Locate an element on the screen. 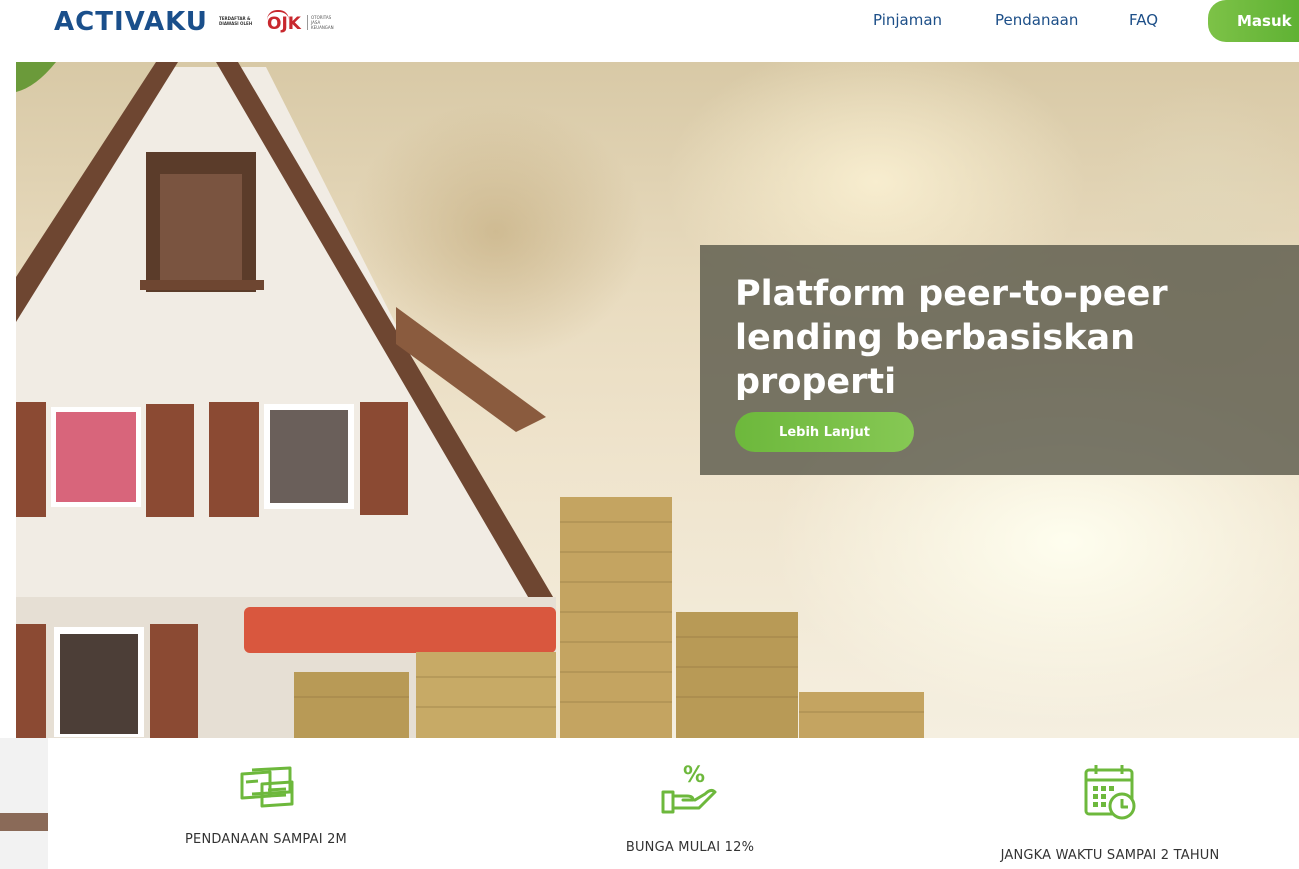 The height and width of the screenshot is (869, 1299). ojk-logo-icon: OJK is located at coordinates (283, 22).